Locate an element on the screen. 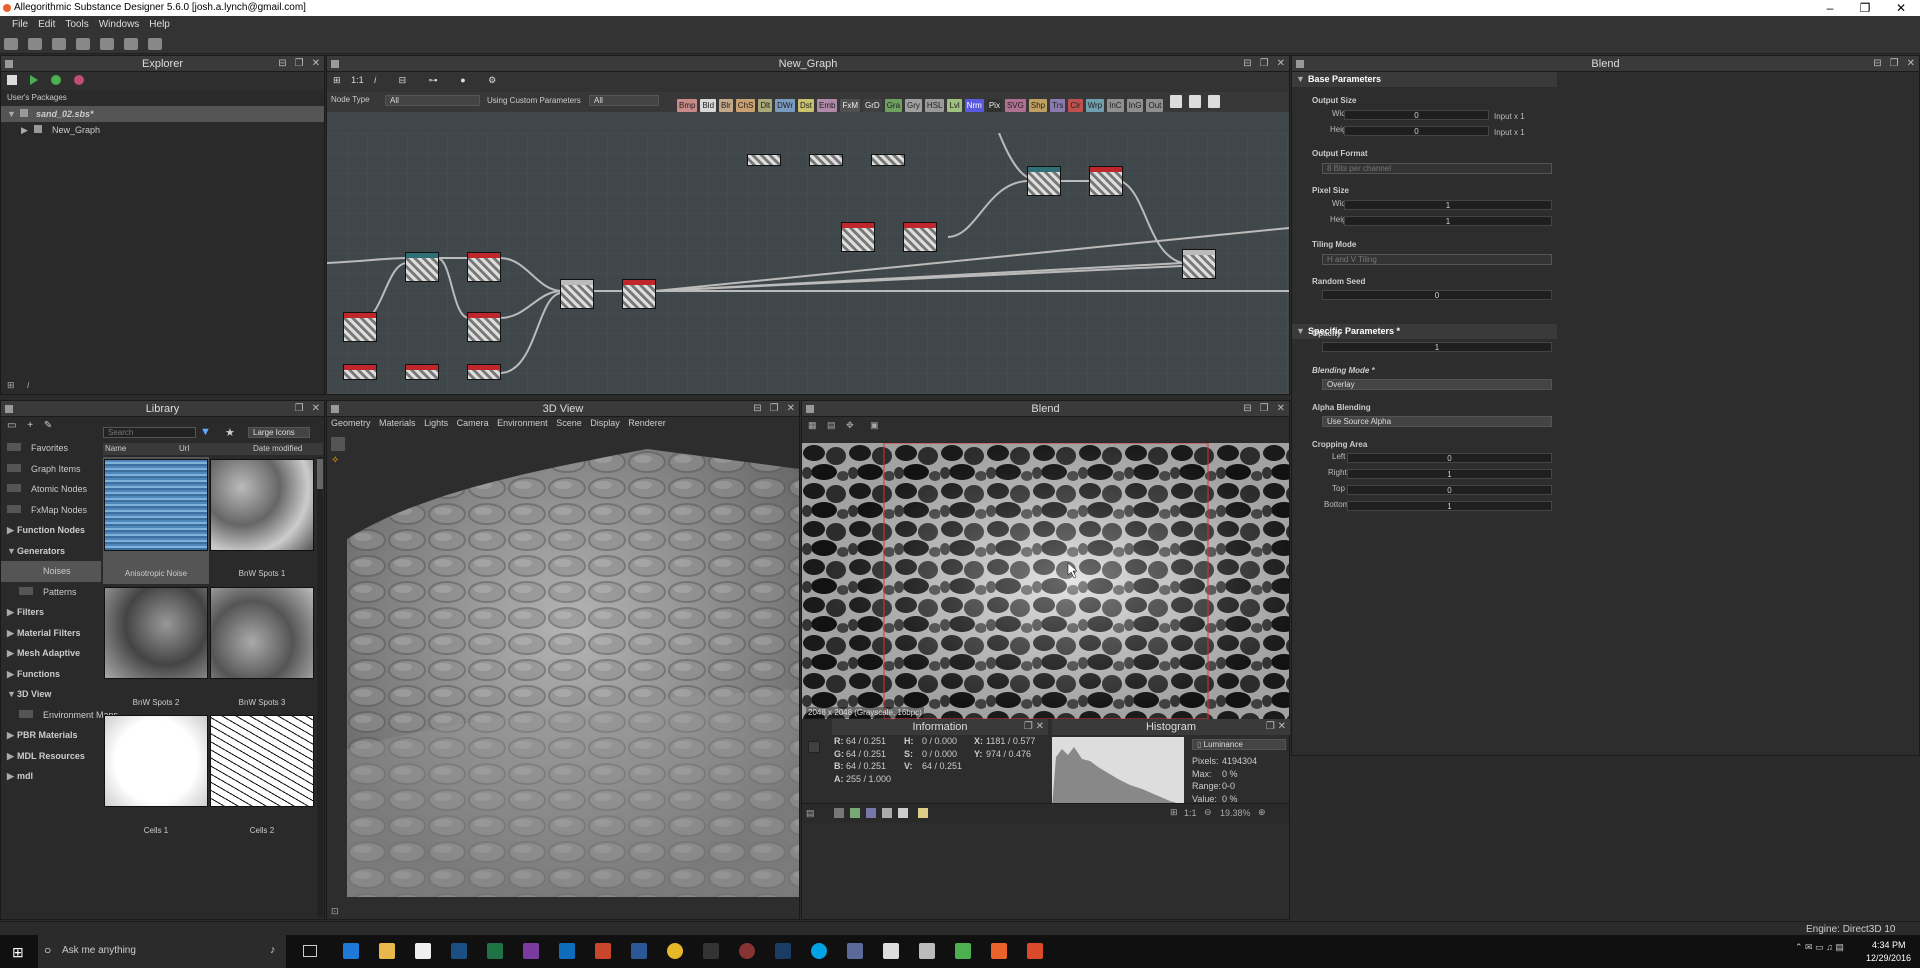 The width and height of the screenshot is (1920, 968). edge-icon is located at coordinates (351, 951).